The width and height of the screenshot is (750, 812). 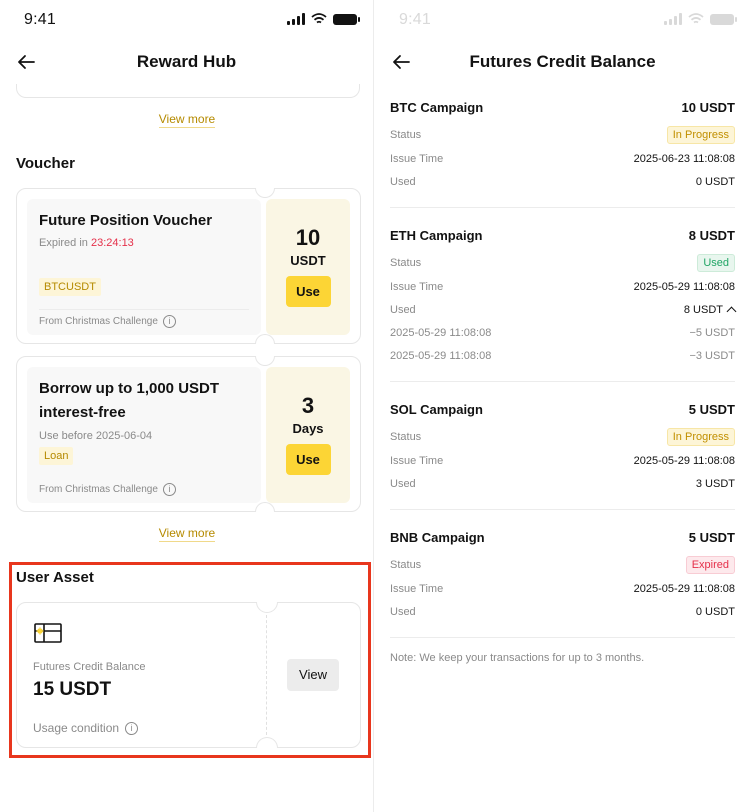 I want to click on status-badge: Used, so click(x=716, y=263).